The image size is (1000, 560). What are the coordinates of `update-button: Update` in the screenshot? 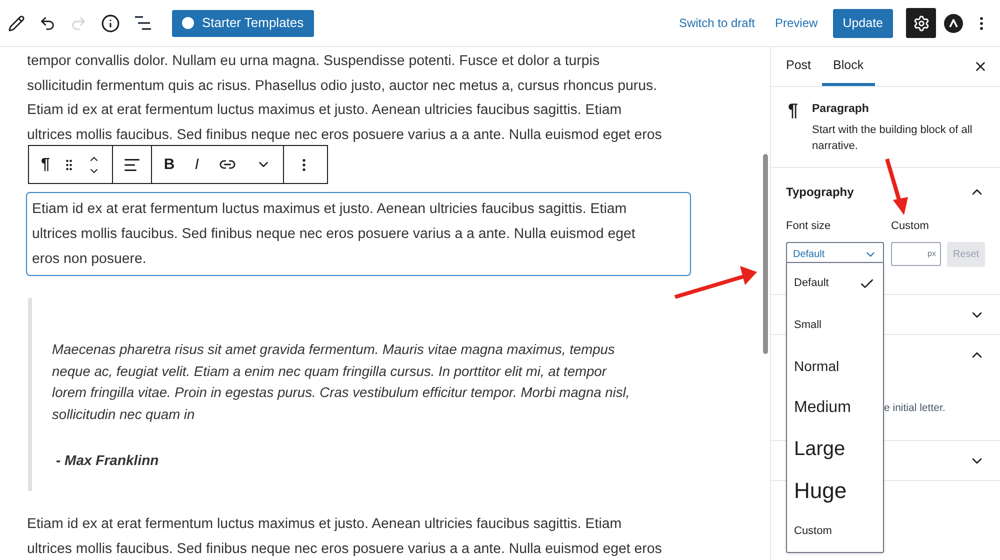 It's located at (862, 23).